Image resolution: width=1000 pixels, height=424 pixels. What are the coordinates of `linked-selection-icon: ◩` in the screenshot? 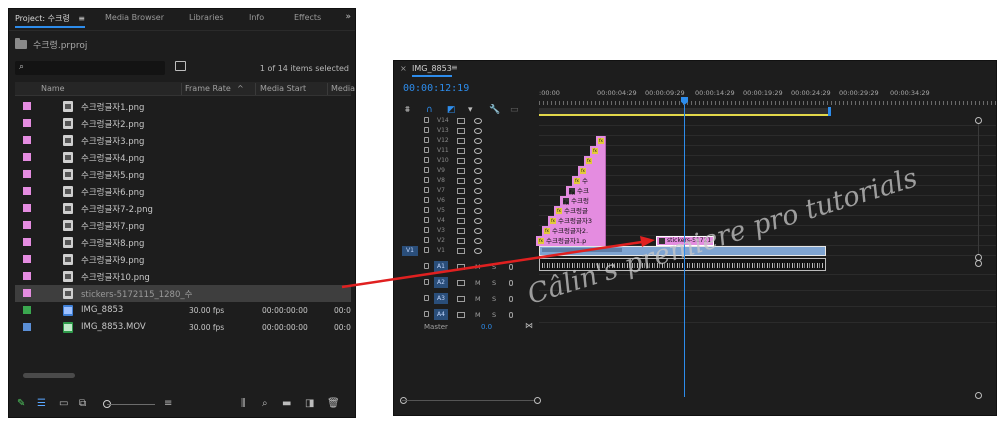 It's located at (451, 110).